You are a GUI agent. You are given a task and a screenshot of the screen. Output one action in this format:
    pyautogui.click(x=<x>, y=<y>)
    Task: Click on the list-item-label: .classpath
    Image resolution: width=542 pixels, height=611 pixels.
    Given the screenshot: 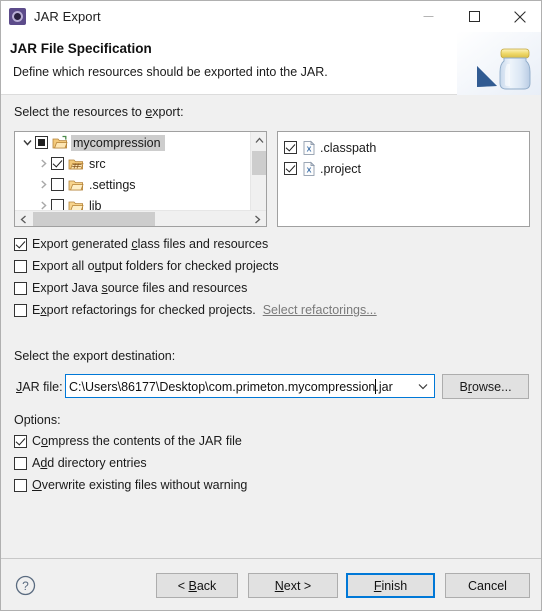 What is the action you would take?
    pyautogui.click(x=348, y=147)
    